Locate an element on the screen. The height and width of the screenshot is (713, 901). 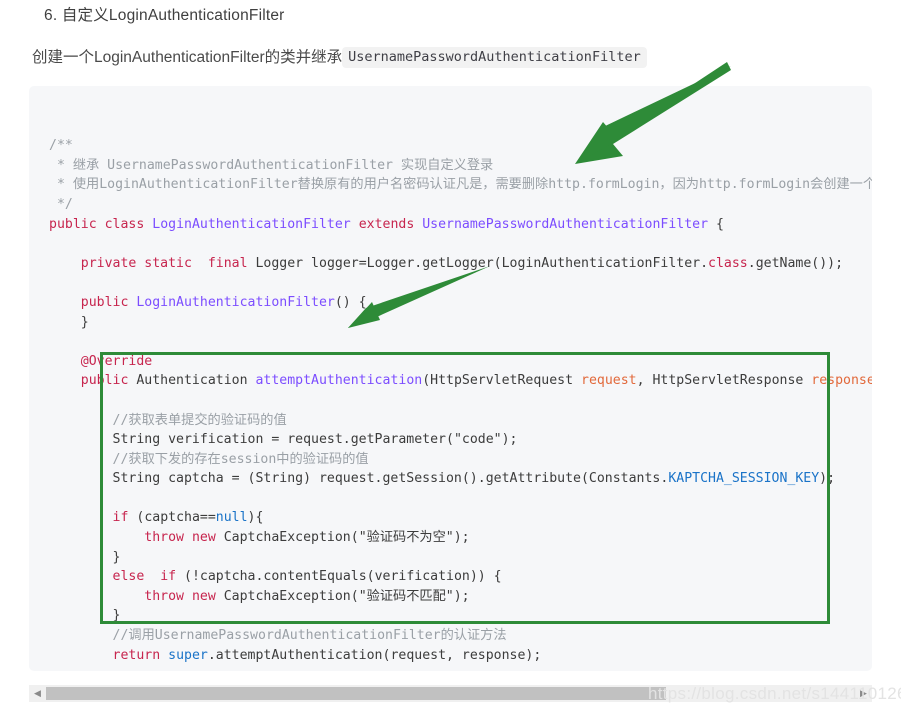
scrollbar-left-arrow-icon: ◀ is located at coordinates (37, 693).